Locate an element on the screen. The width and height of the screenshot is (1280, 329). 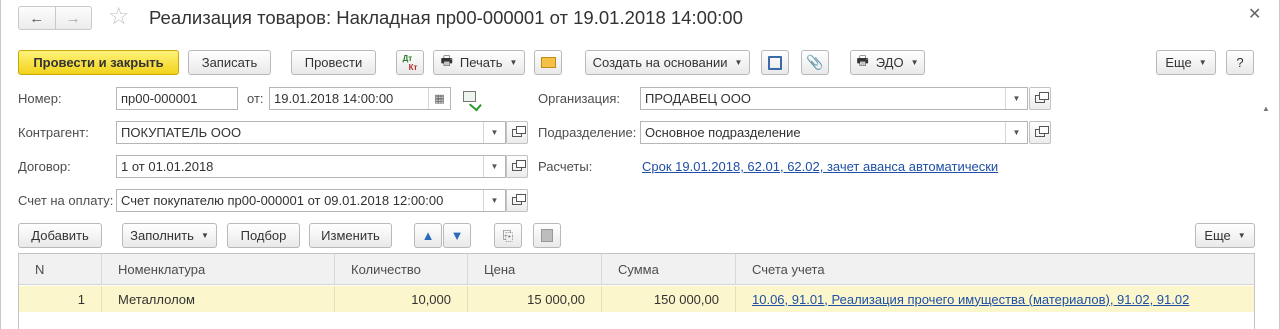
post-button: Провести is located at coordinates (333, 62).